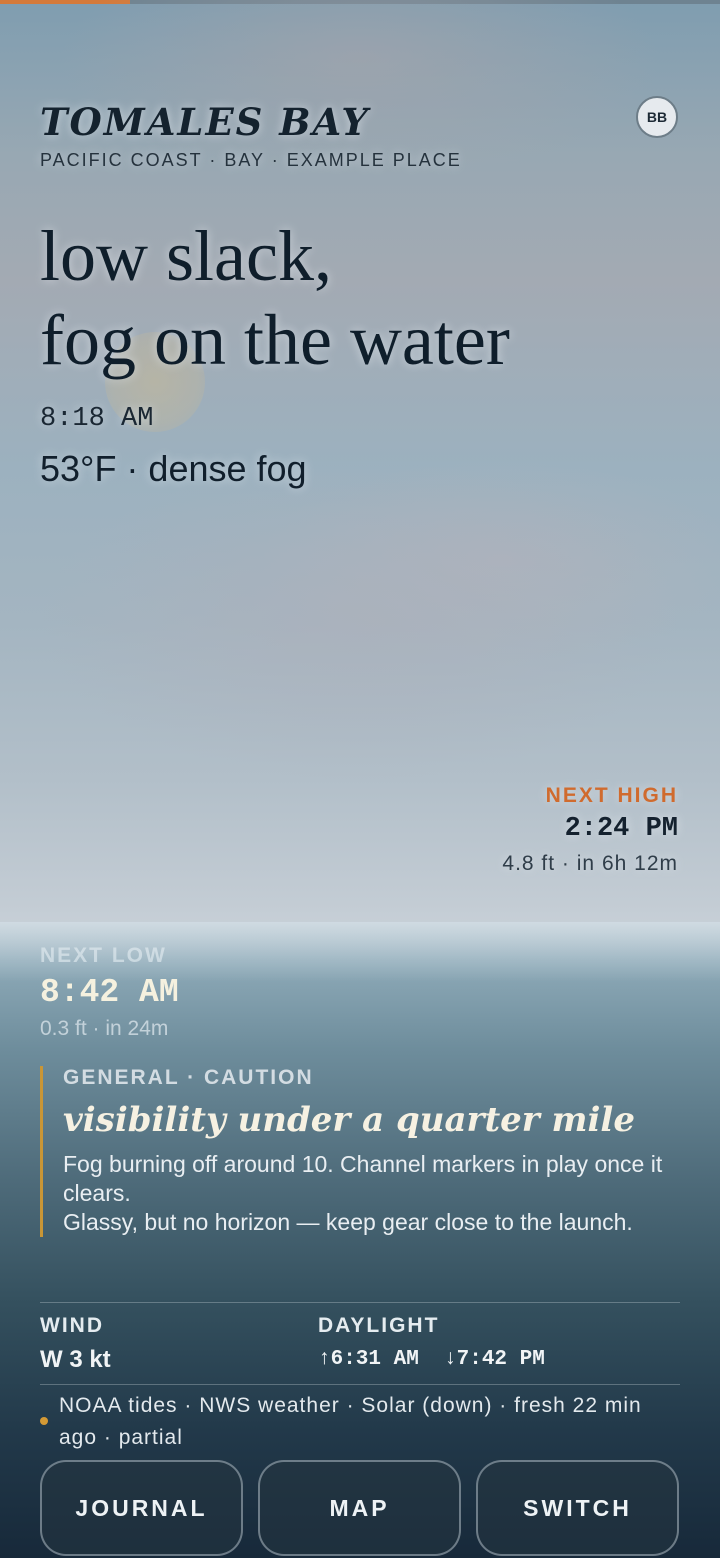  Describe the element at coordinates (44, 1421) in the screenshot. I see `status-dot-icon` at that location.